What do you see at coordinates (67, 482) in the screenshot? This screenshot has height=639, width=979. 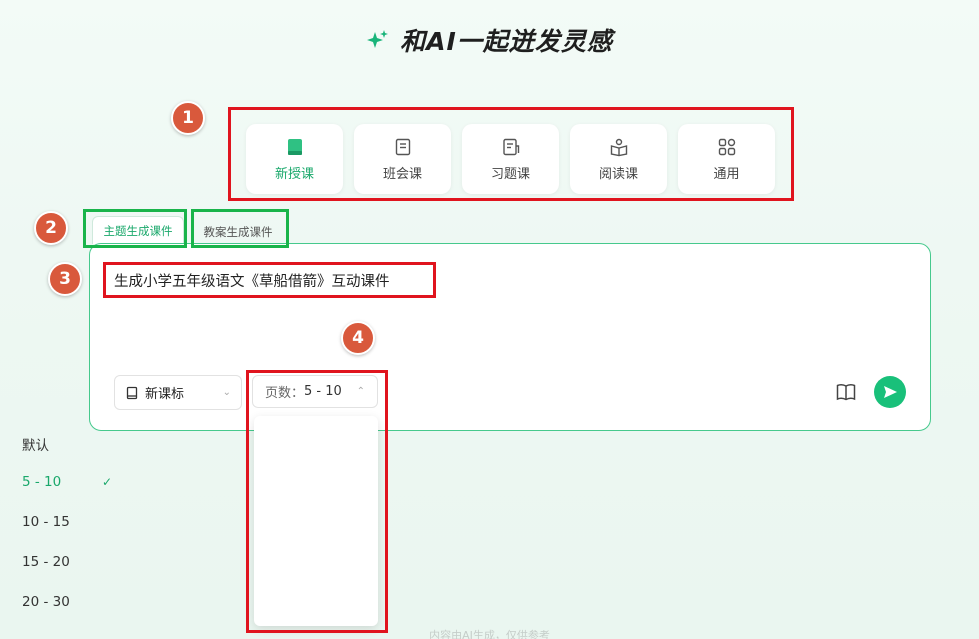 I see `page-option: 5 - 10 ✓` at bounding box center [67, 482].